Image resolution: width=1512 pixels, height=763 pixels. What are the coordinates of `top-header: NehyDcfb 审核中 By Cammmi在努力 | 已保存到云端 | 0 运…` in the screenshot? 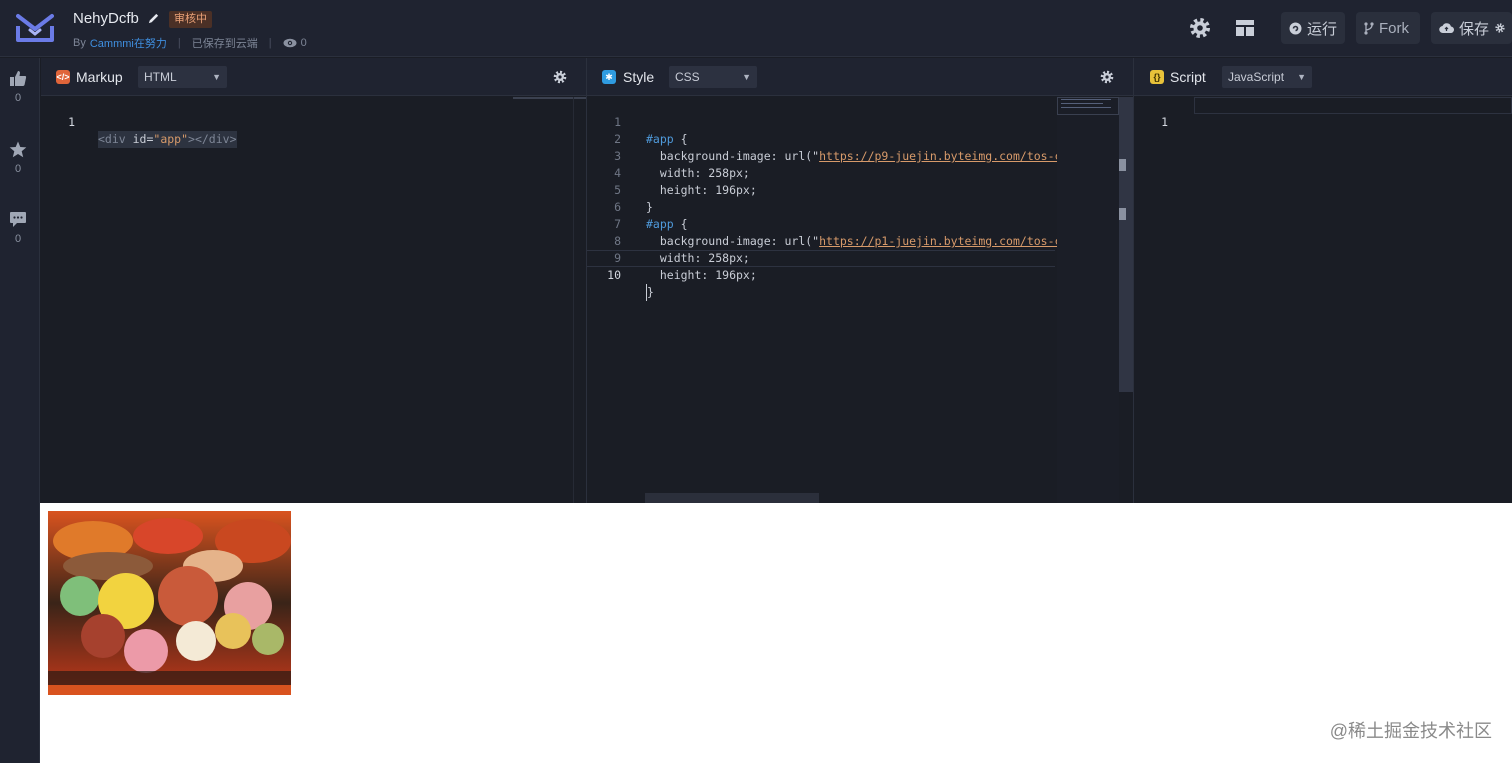 It's located at (756, 28).